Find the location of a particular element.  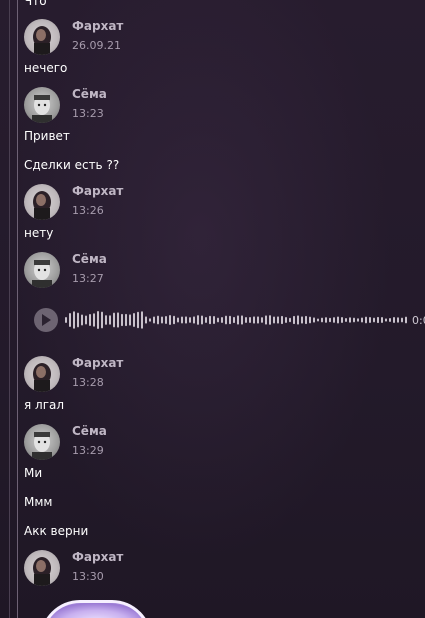

message-time: 13:26 is located at coordinates (88, 210).